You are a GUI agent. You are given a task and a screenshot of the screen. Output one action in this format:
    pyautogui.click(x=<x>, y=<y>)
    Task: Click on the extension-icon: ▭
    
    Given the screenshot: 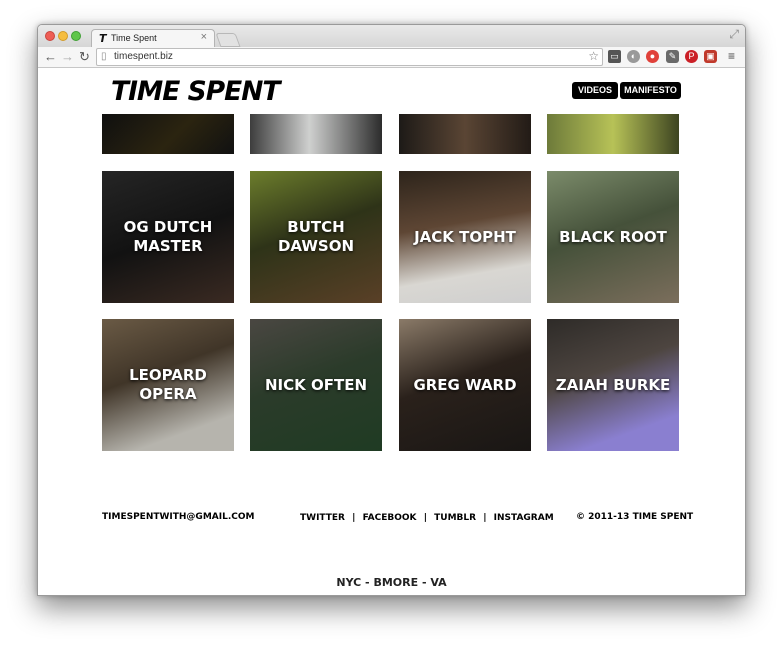 What is the action you would take?
    pyautogui.click(x=614, y=56)
    